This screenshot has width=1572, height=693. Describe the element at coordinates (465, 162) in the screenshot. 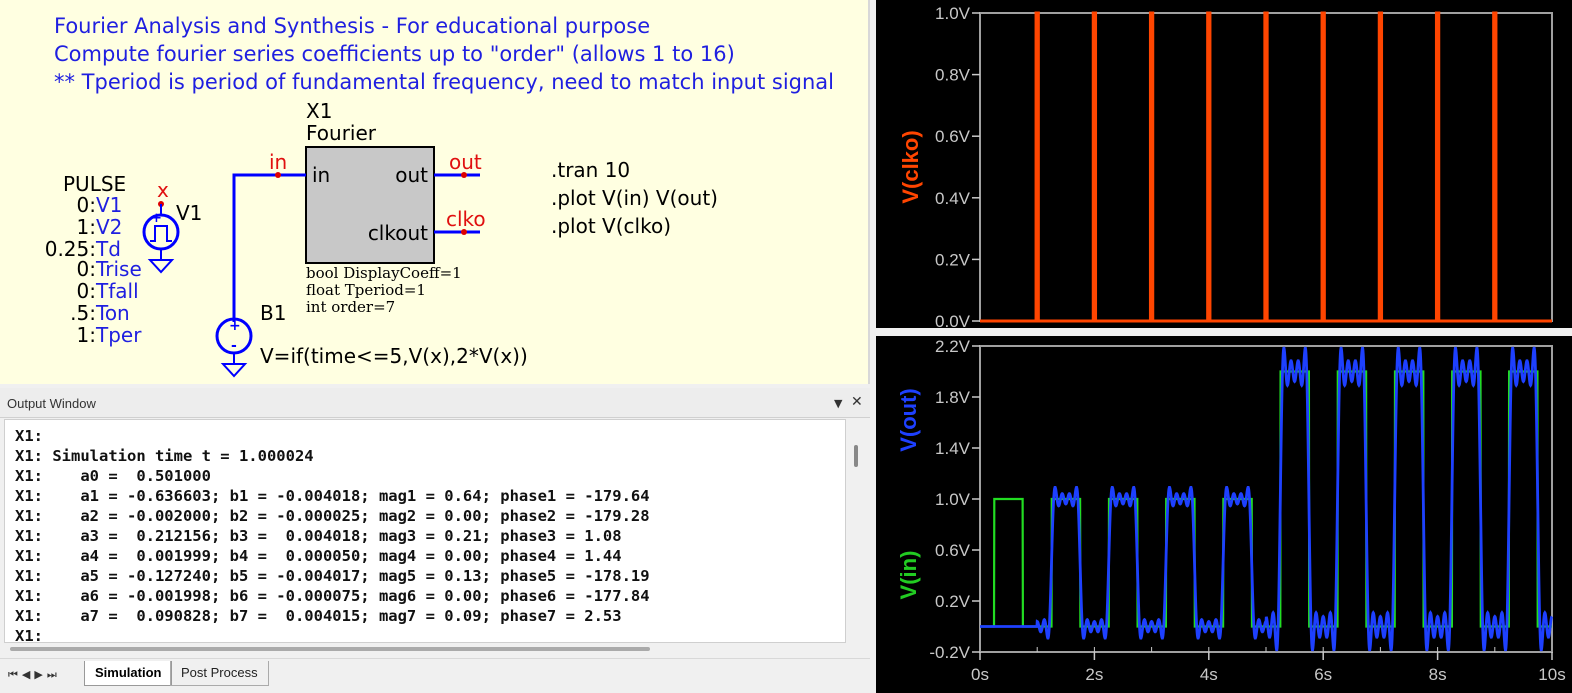

I see `net-label-out: out` at that location.